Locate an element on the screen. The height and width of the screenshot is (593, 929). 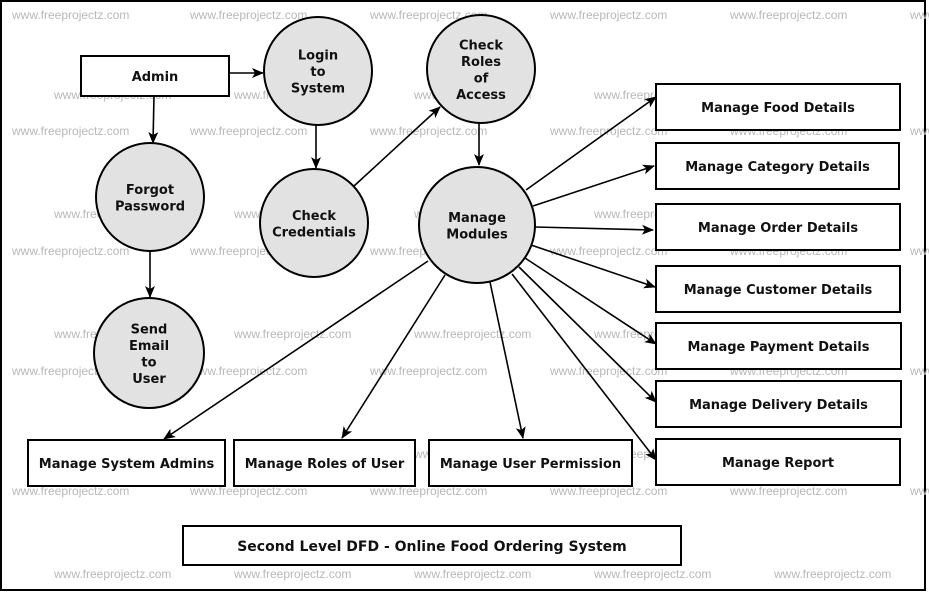
process-label-line: of is located at coordinates (481, 78).